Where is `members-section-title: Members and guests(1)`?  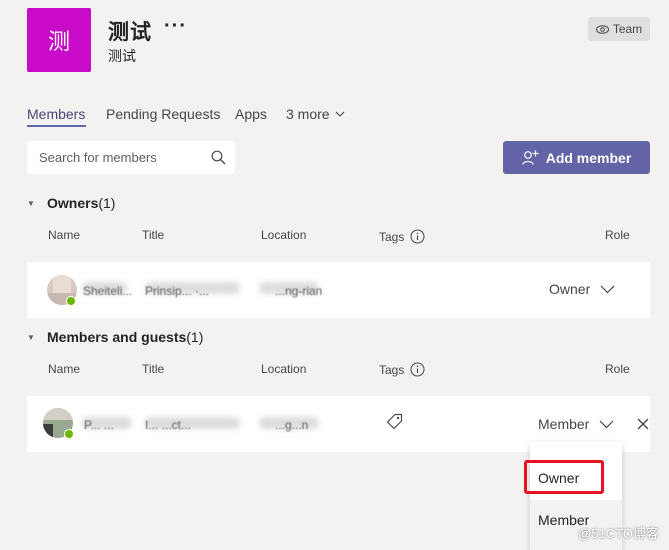 members-section-title: Members and guests(1) is located at coordinates (125, 337).